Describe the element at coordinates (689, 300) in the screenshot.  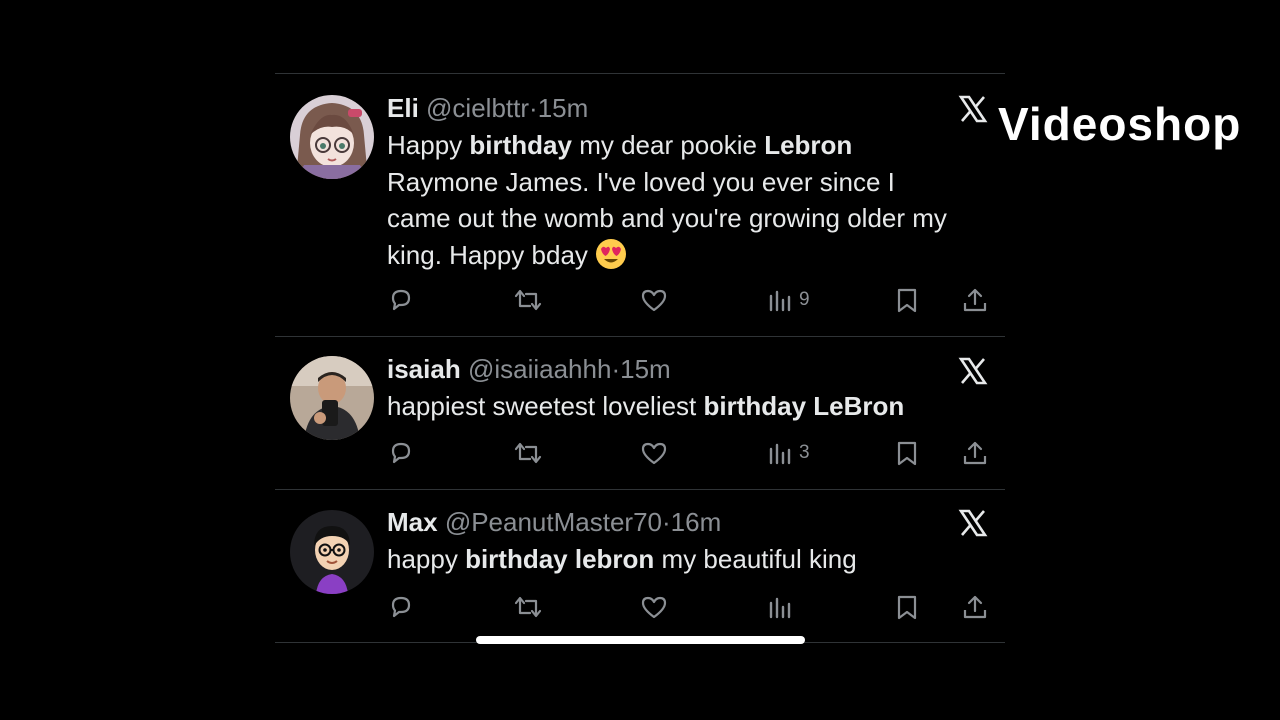
I see `tweet-actions: 9` at that location.